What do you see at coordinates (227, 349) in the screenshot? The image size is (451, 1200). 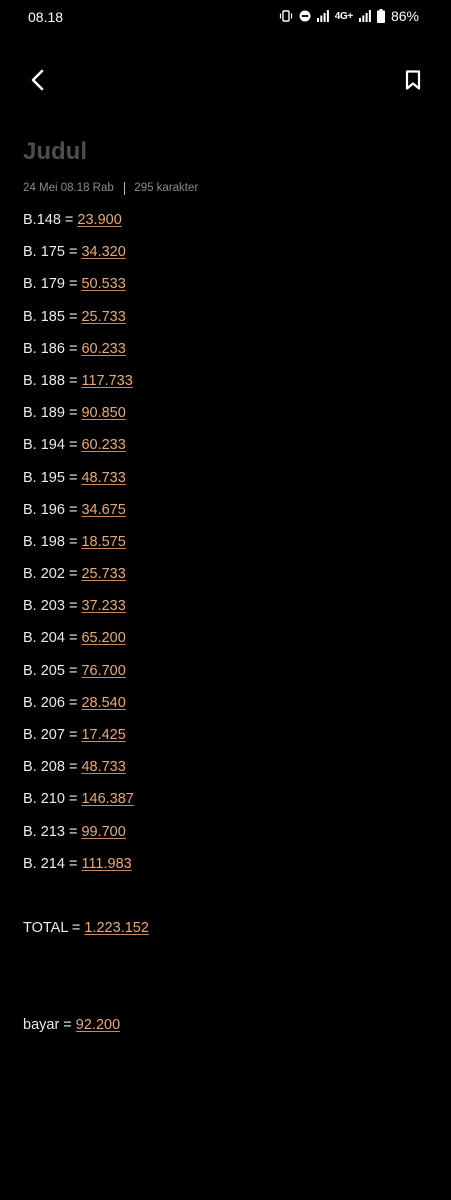 I see `note-line: B. 186 = 60.233` at bounding box center [227, 349].